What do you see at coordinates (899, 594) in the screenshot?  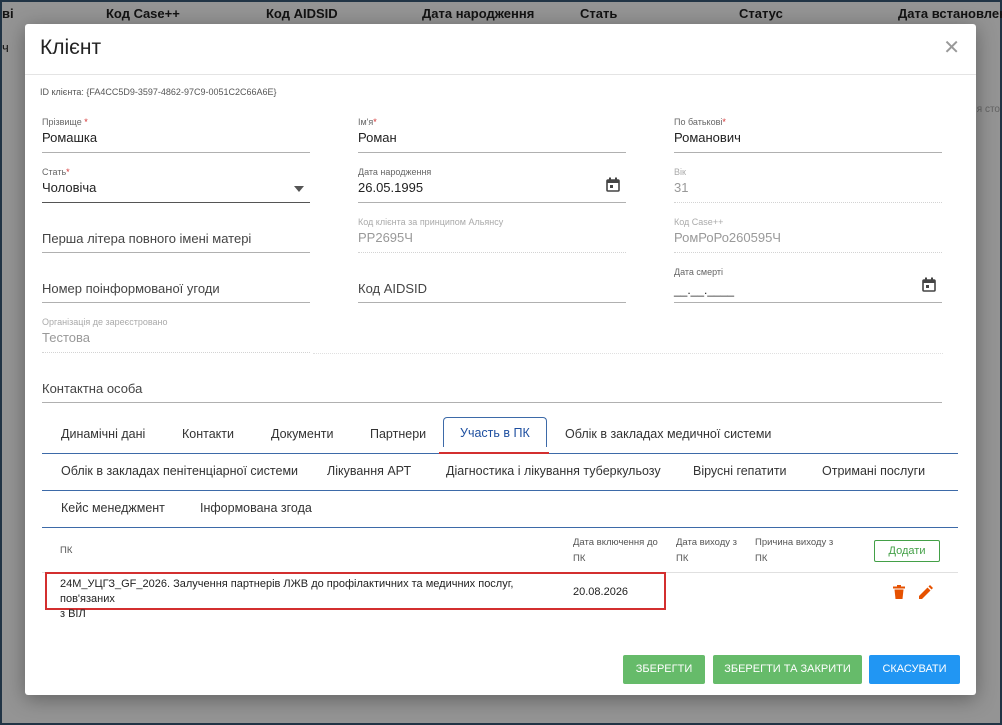 I see `delete-icon` at bounding box center [899, 594].